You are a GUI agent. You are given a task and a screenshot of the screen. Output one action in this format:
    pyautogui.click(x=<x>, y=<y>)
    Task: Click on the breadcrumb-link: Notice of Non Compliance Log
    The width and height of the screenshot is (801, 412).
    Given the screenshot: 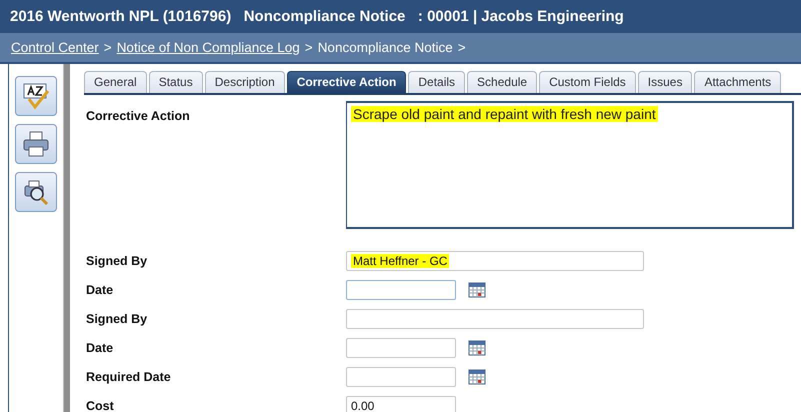 What is the action you would take?
    pyautogui.click(x=208, y=47)
    